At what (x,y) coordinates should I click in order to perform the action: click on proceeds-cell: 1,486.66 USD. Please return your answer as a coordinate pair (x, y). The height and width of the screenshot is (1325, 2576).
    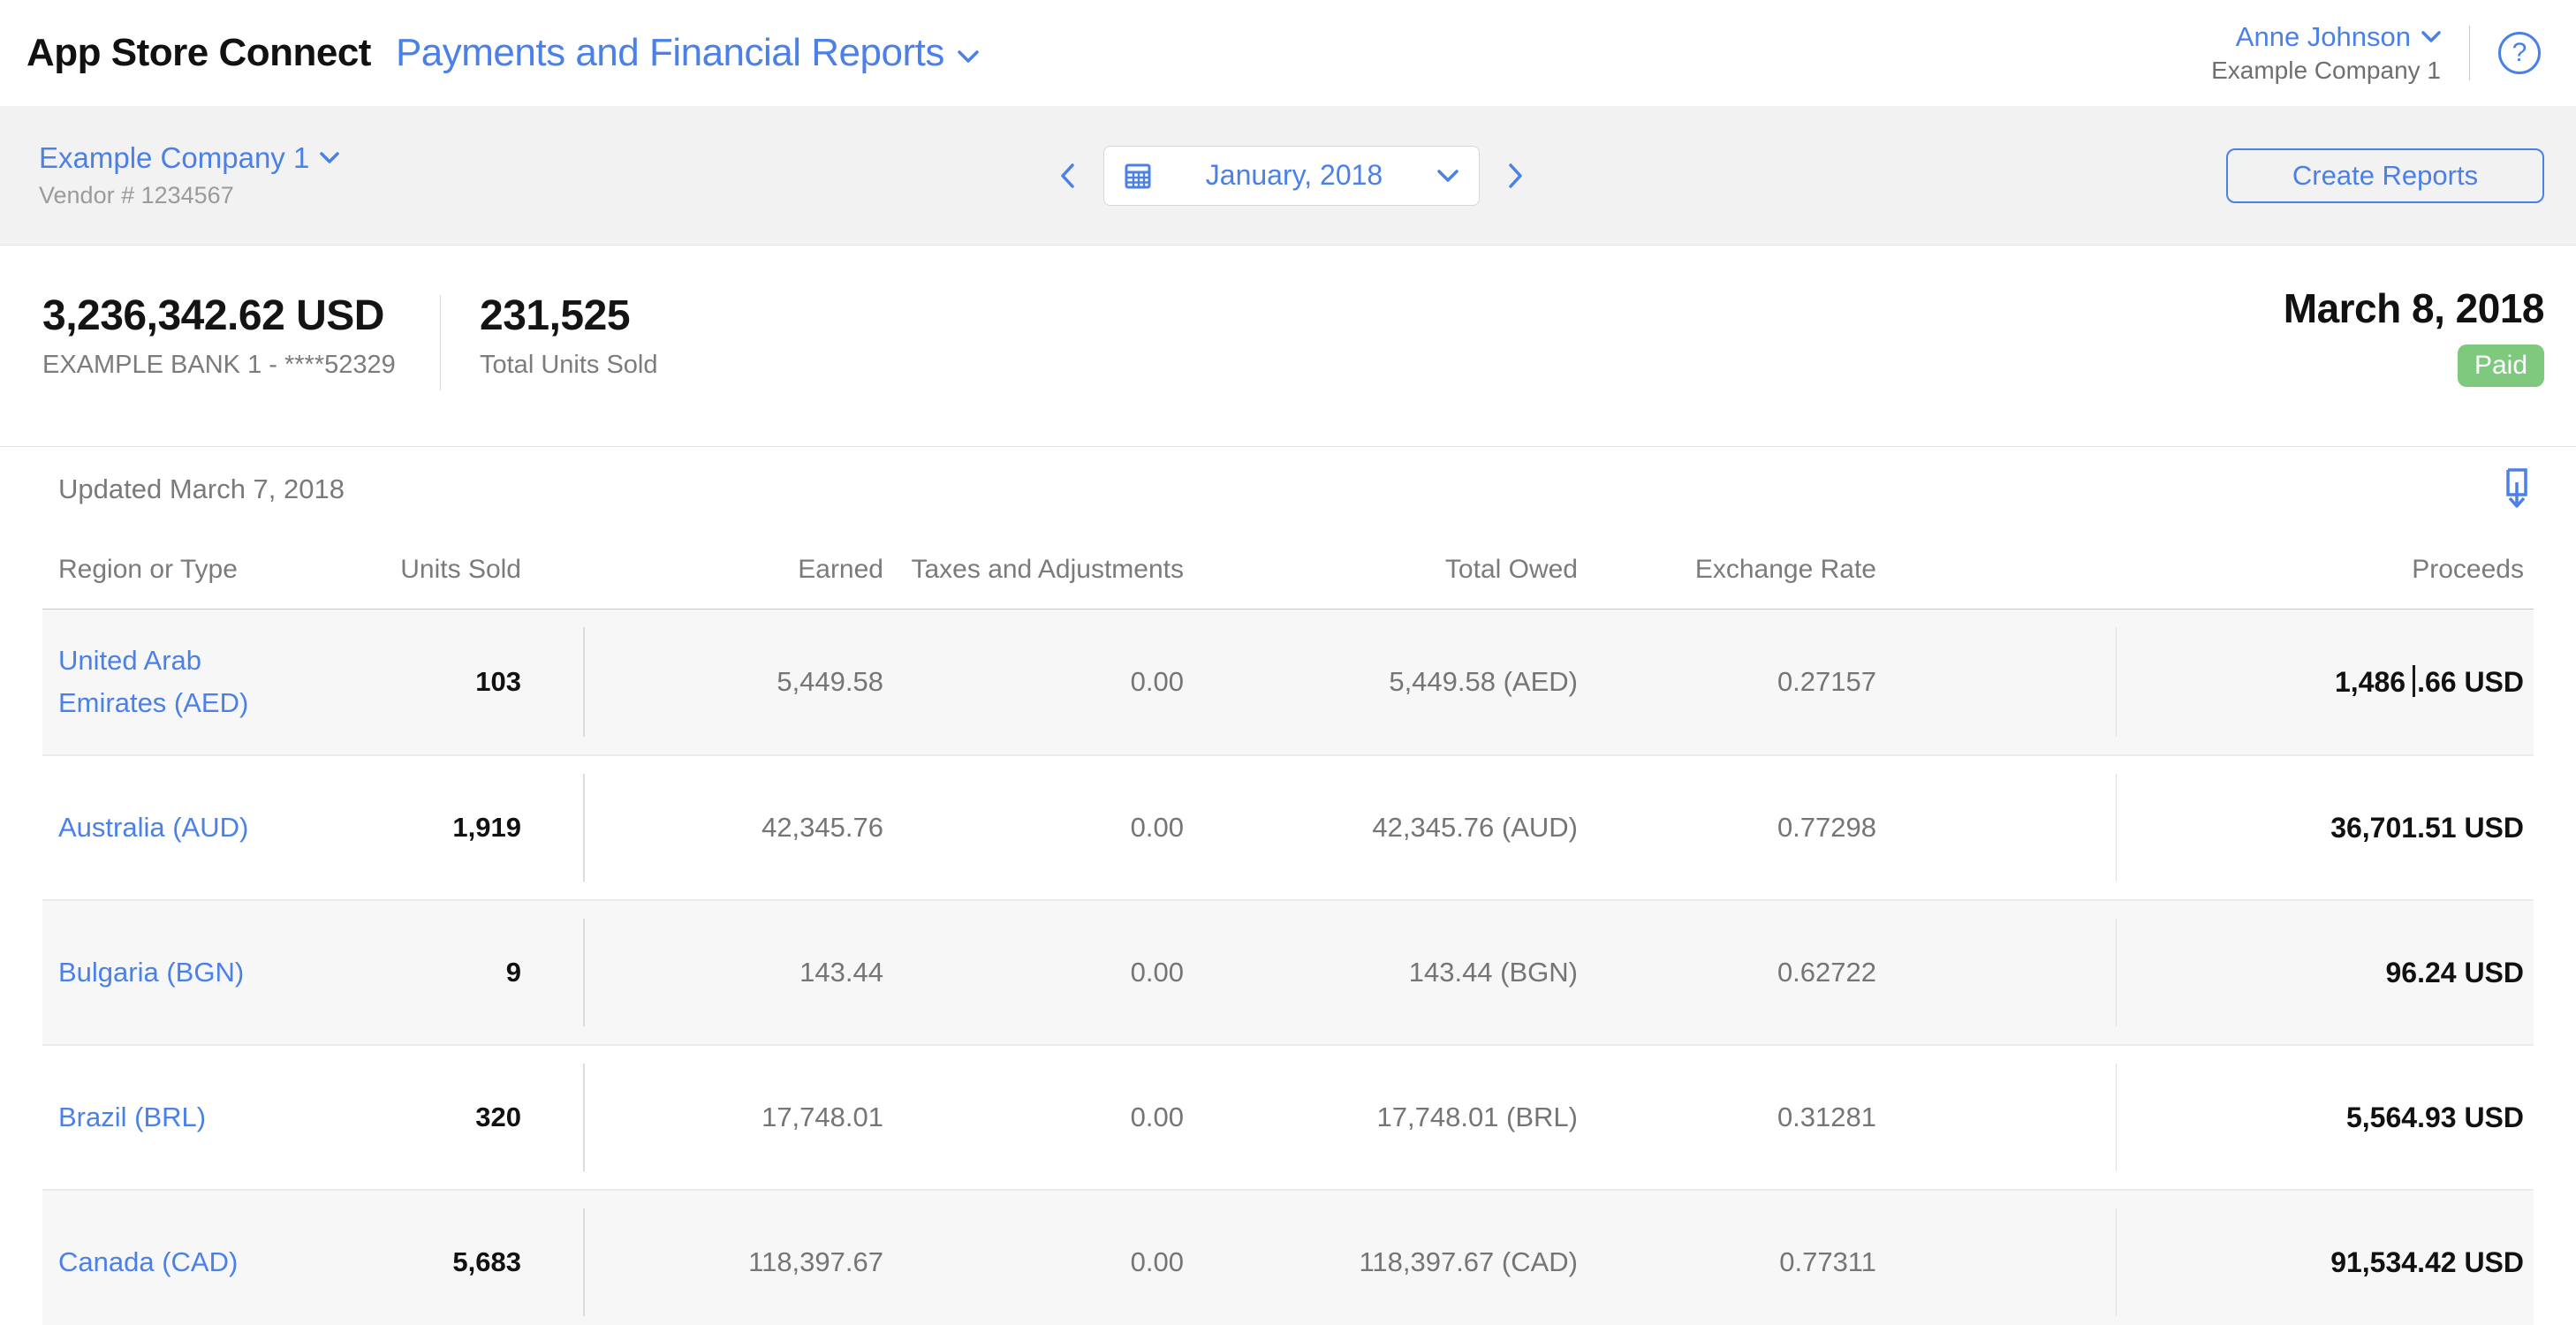
    Looking at the image, I should click on (2429, 681).